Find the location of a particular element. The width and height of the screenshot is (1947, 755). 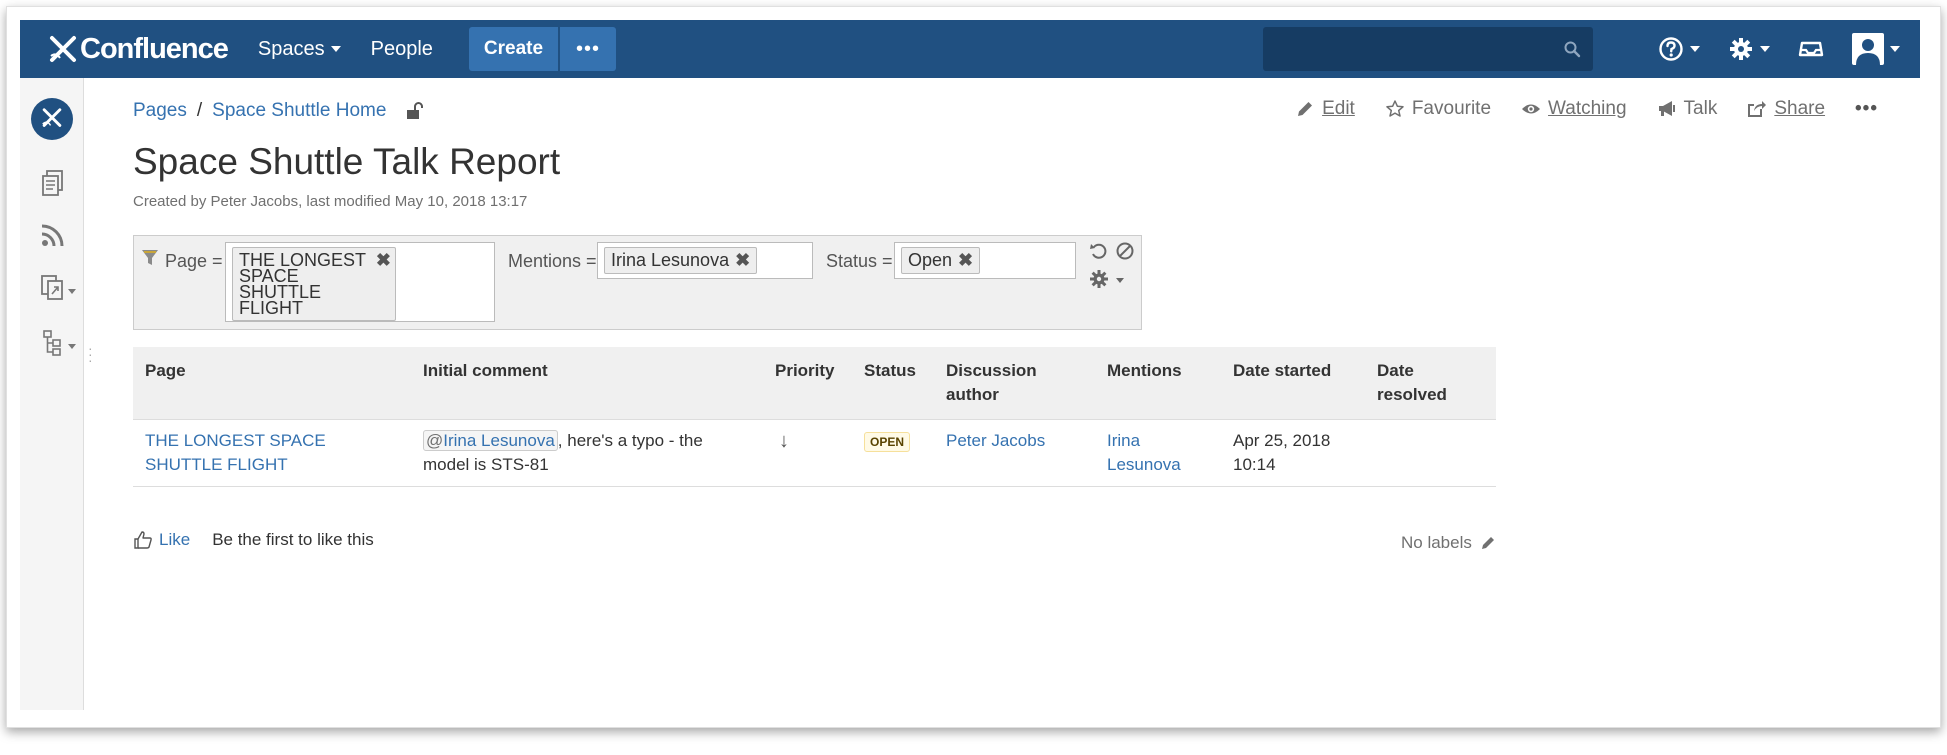

shuttle-space-icon is located at coordinates (52, 117).